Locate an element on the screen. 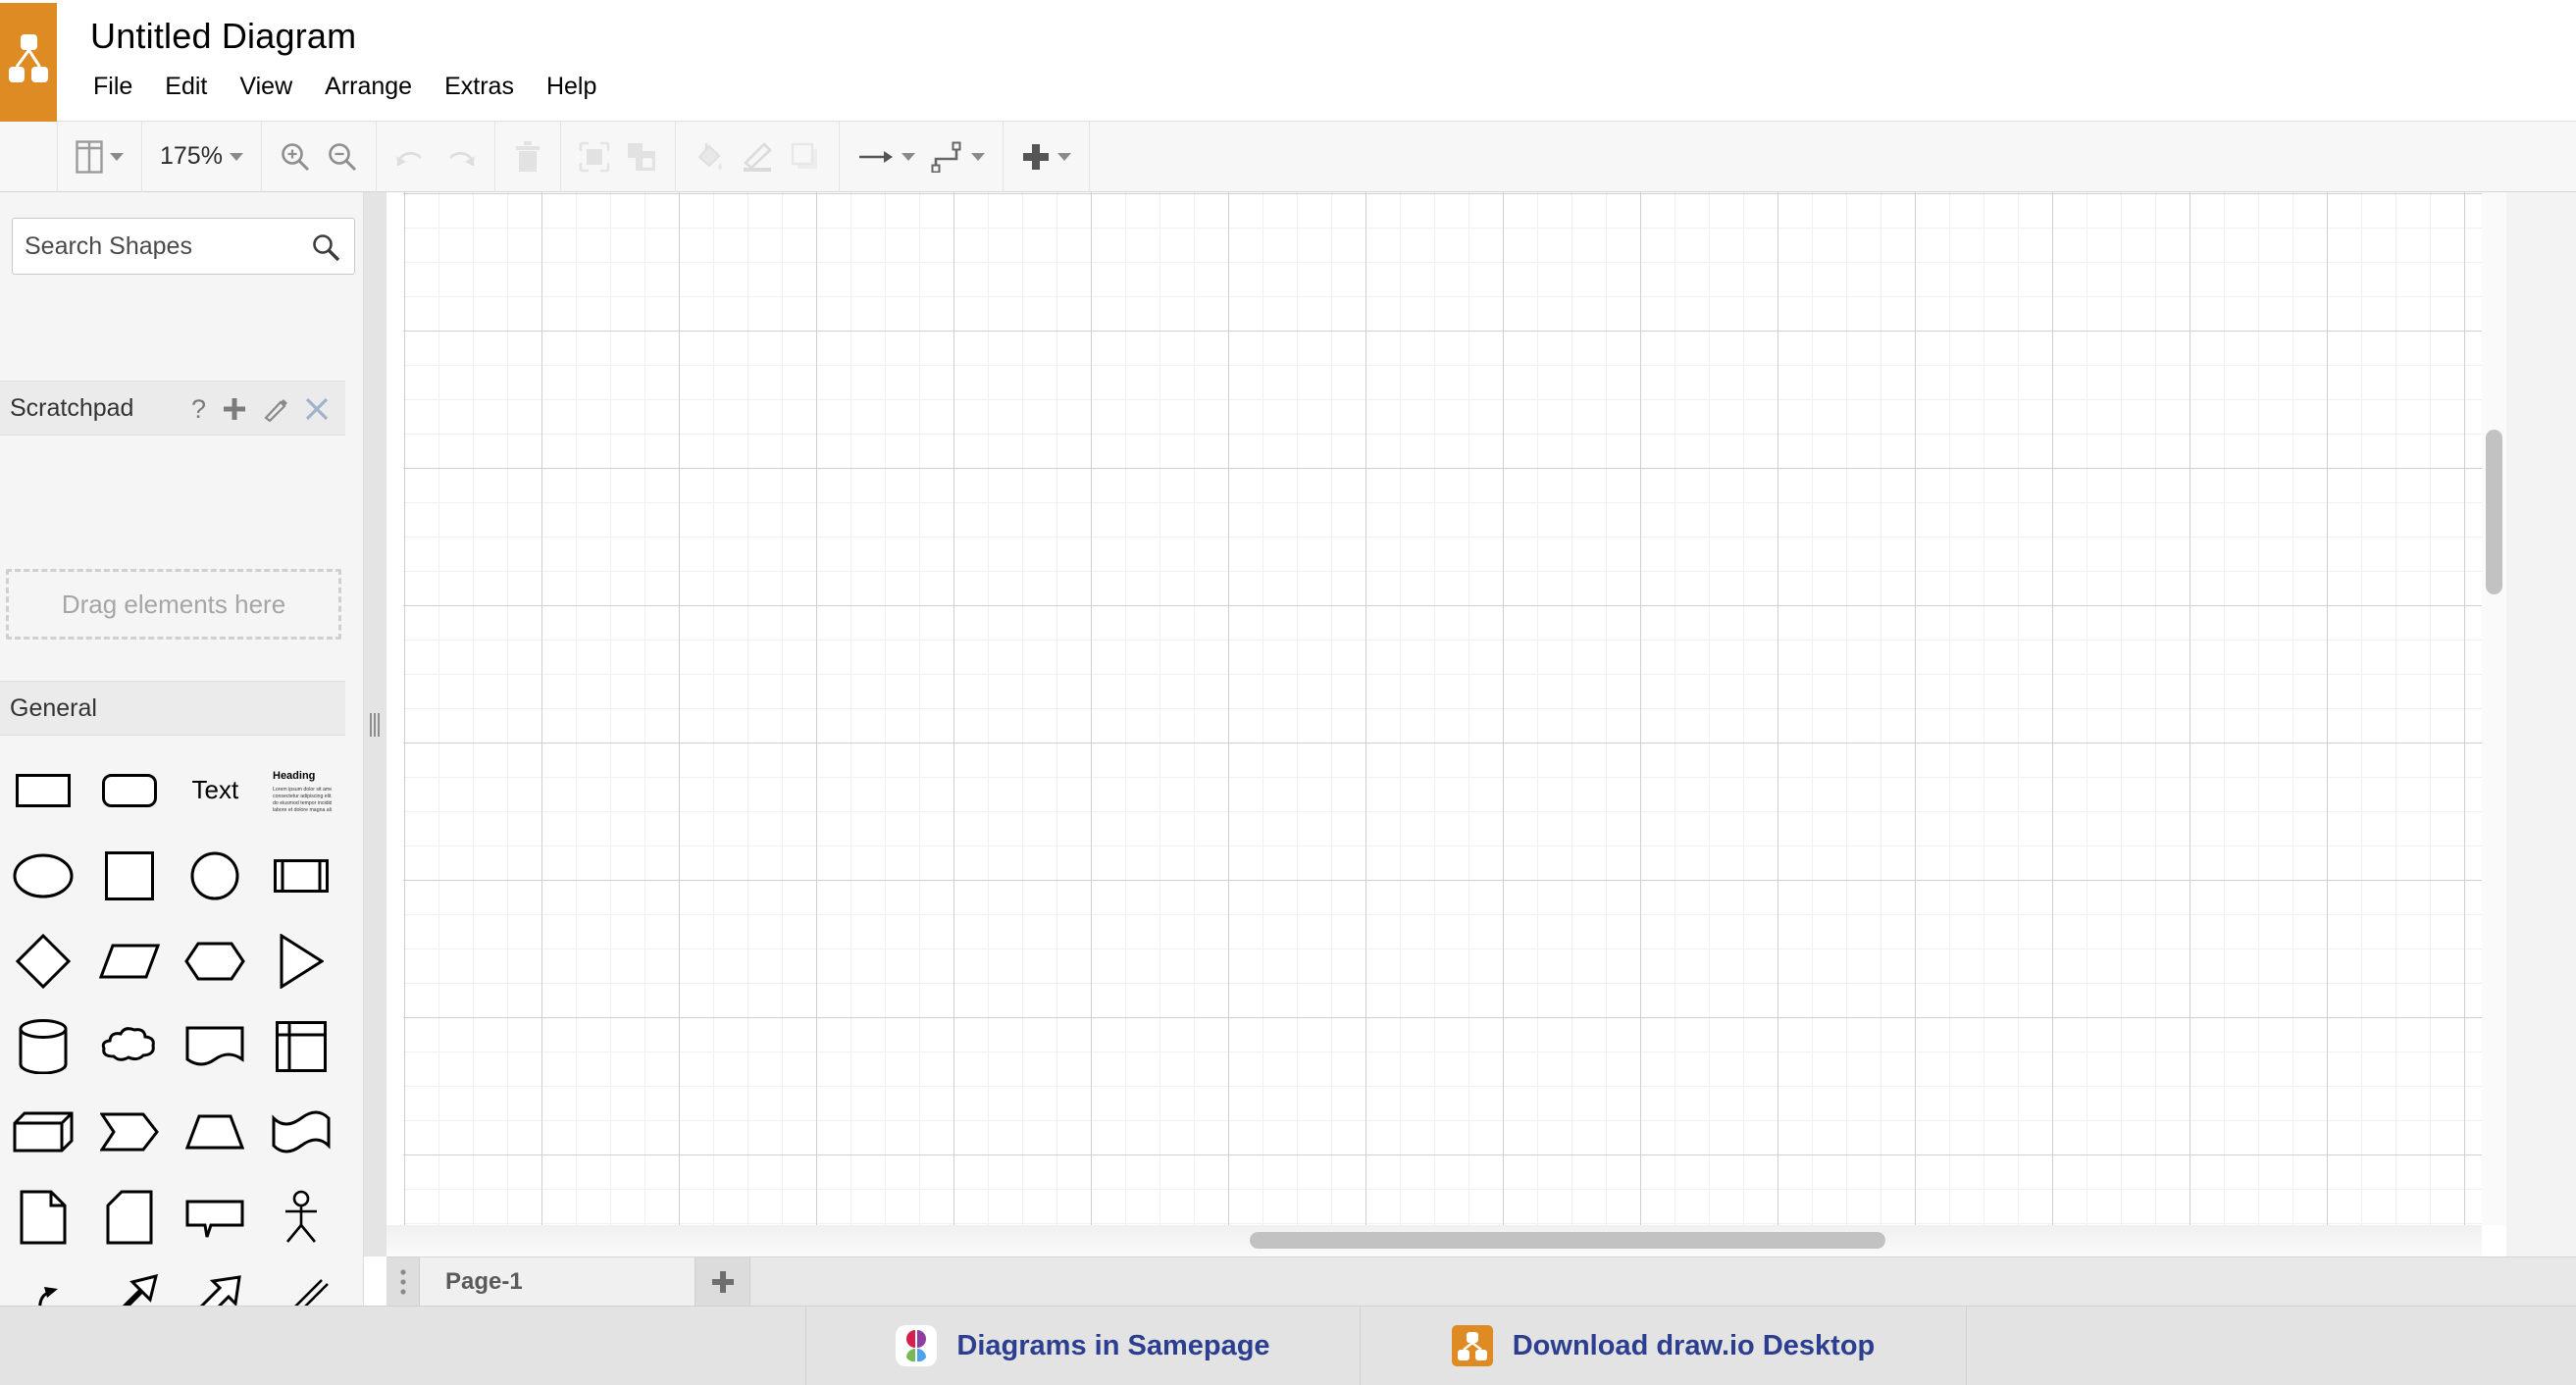 This screenshot has width=2576, height=1385. shape-square is located at coordinates (129, 876).